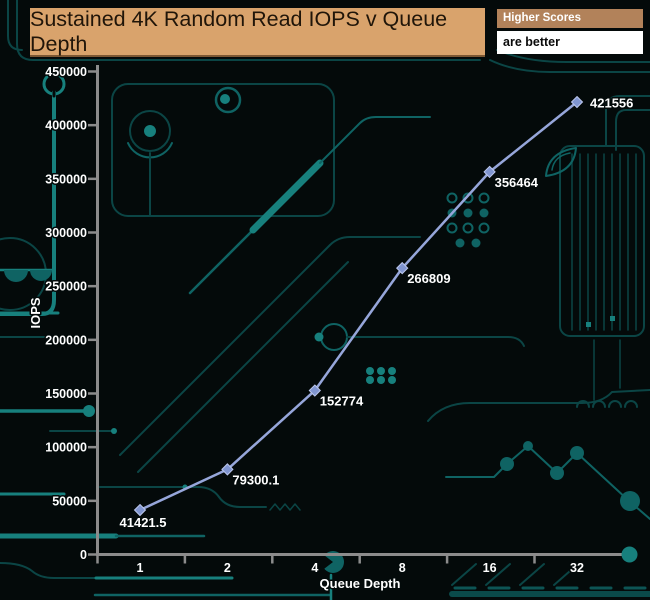 This screenshot has height=600, width=650. Describe the element at coordinates (227, 568) in the screenshot. I see `x-tick-label: 2` at that location.